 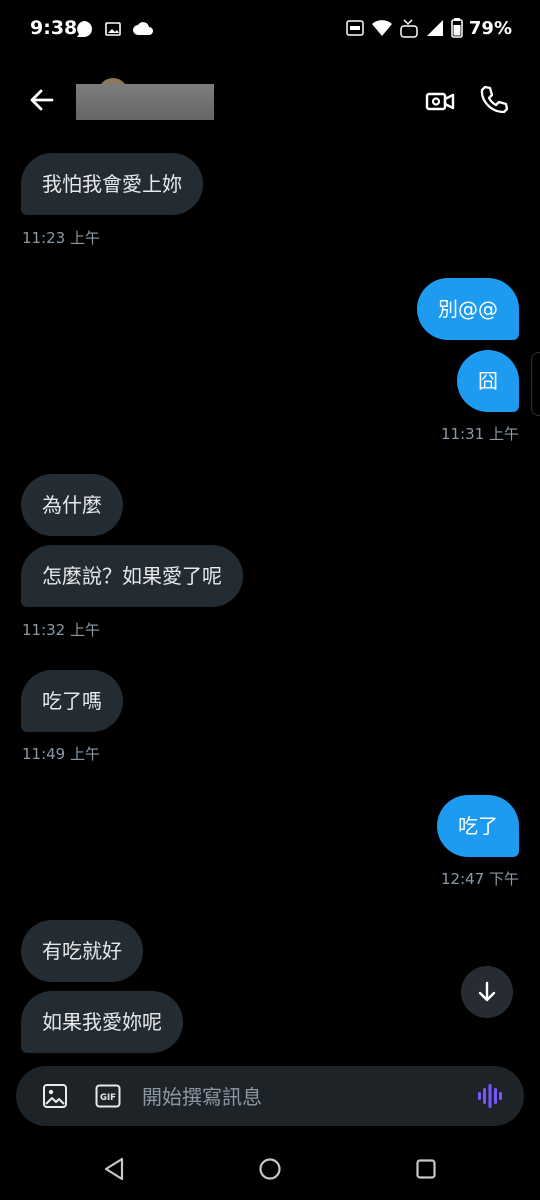 What do you see at coordinates (145, 102) in the screenshot?
I see `contact-name` at bounding box center [145, 102].